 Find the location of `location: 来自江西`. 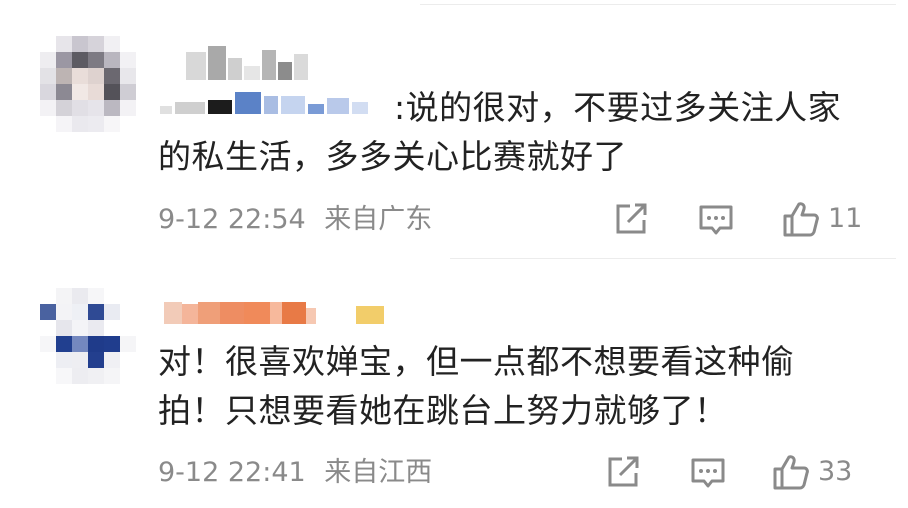

location: 来自江西 is located at coordinates (378, 472).